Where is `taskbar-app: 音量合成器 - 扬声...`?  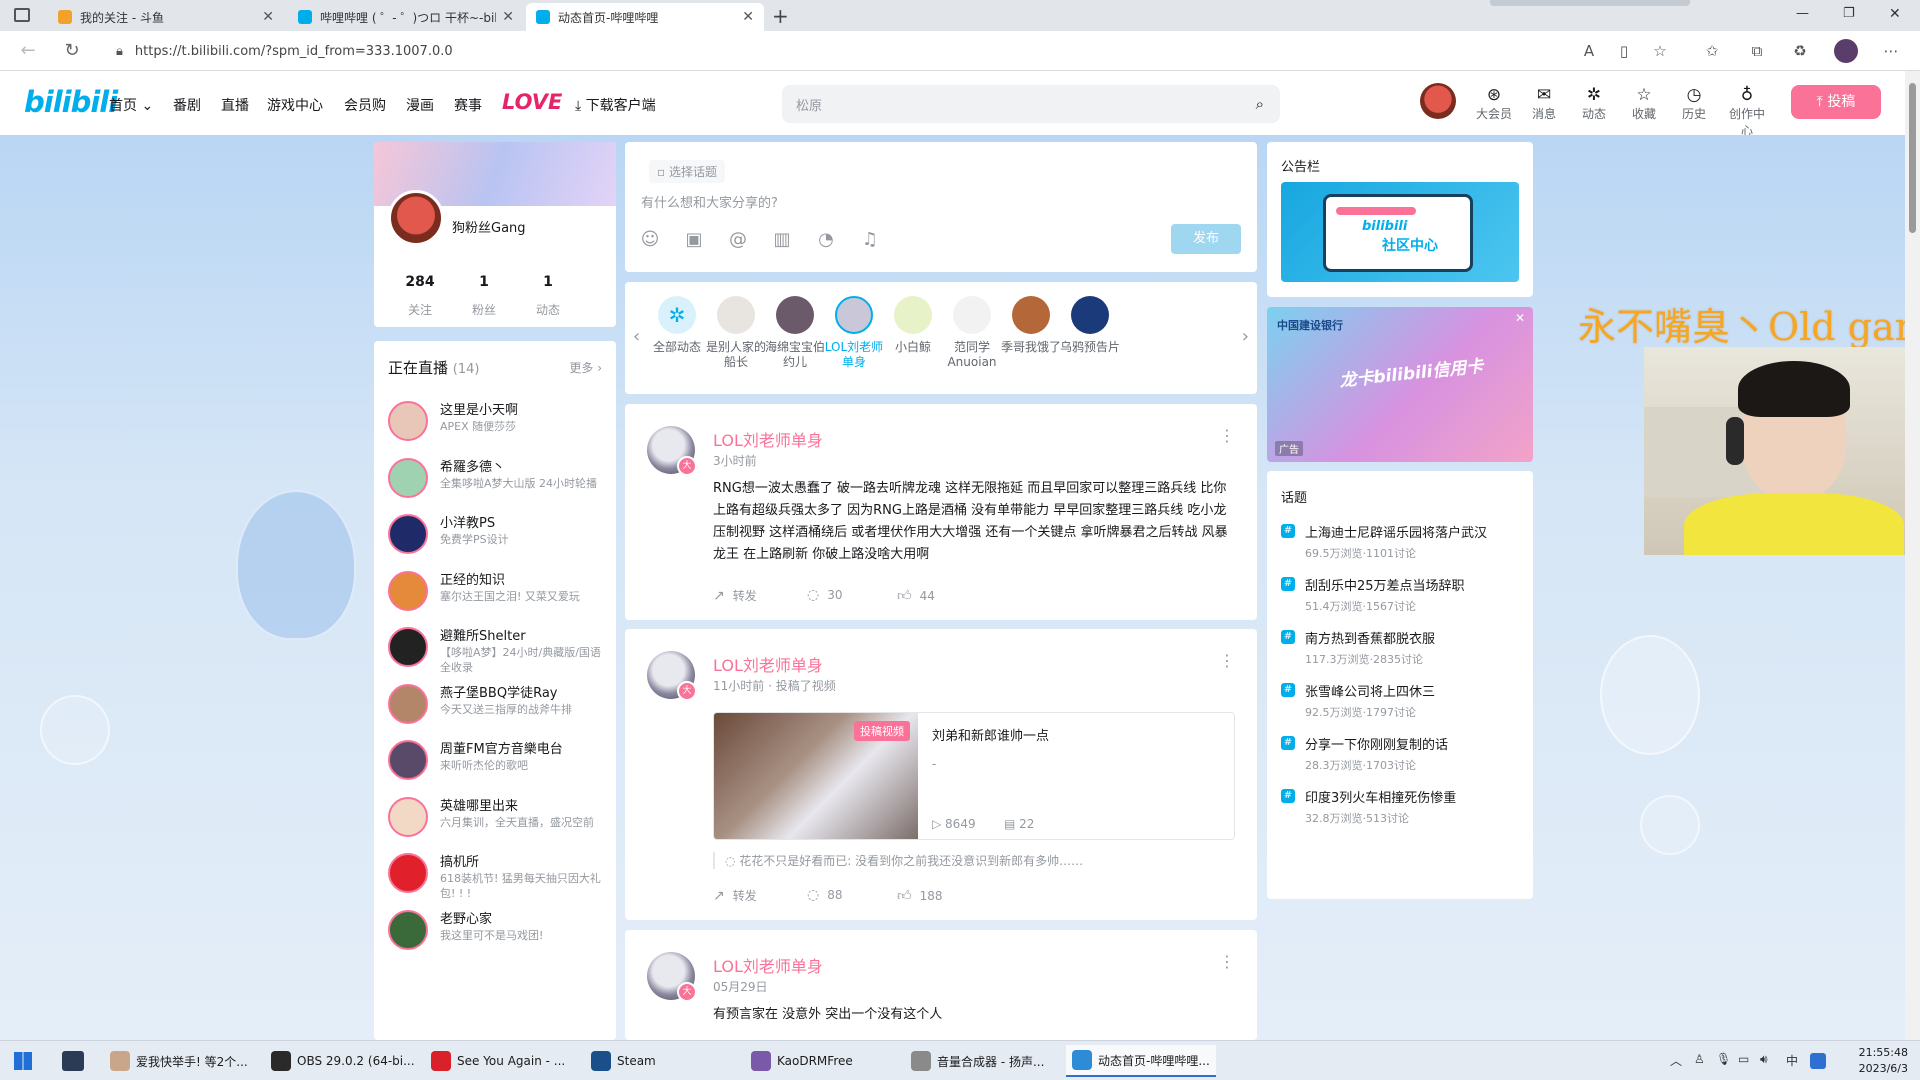 taskbar-app: 音量合成器 - 扬声... is located at coordinates (977, 1061).